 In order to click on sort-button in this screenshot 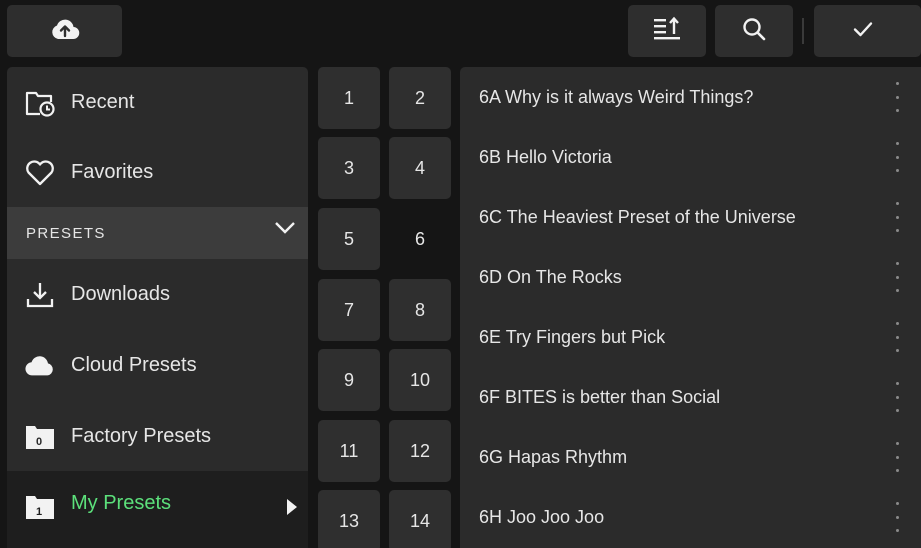, I will do `click(667, 31)`.